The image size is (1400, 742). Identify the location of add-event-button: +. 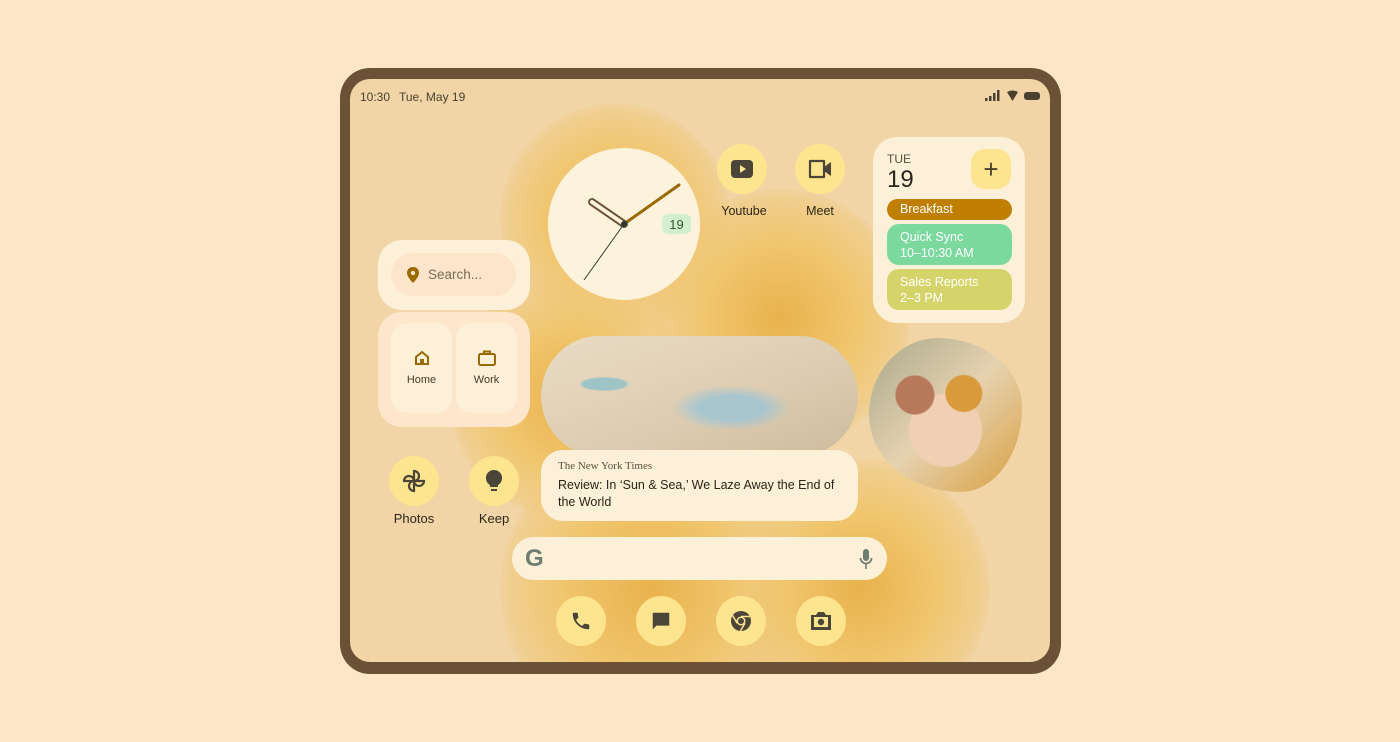
(991, 169).